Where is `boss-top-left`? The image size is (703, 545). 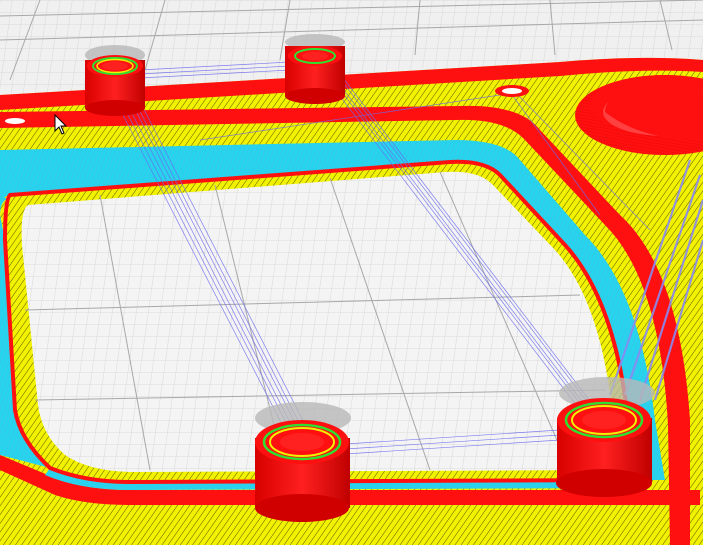
boss-top-left is located at coordinates (115, 80).